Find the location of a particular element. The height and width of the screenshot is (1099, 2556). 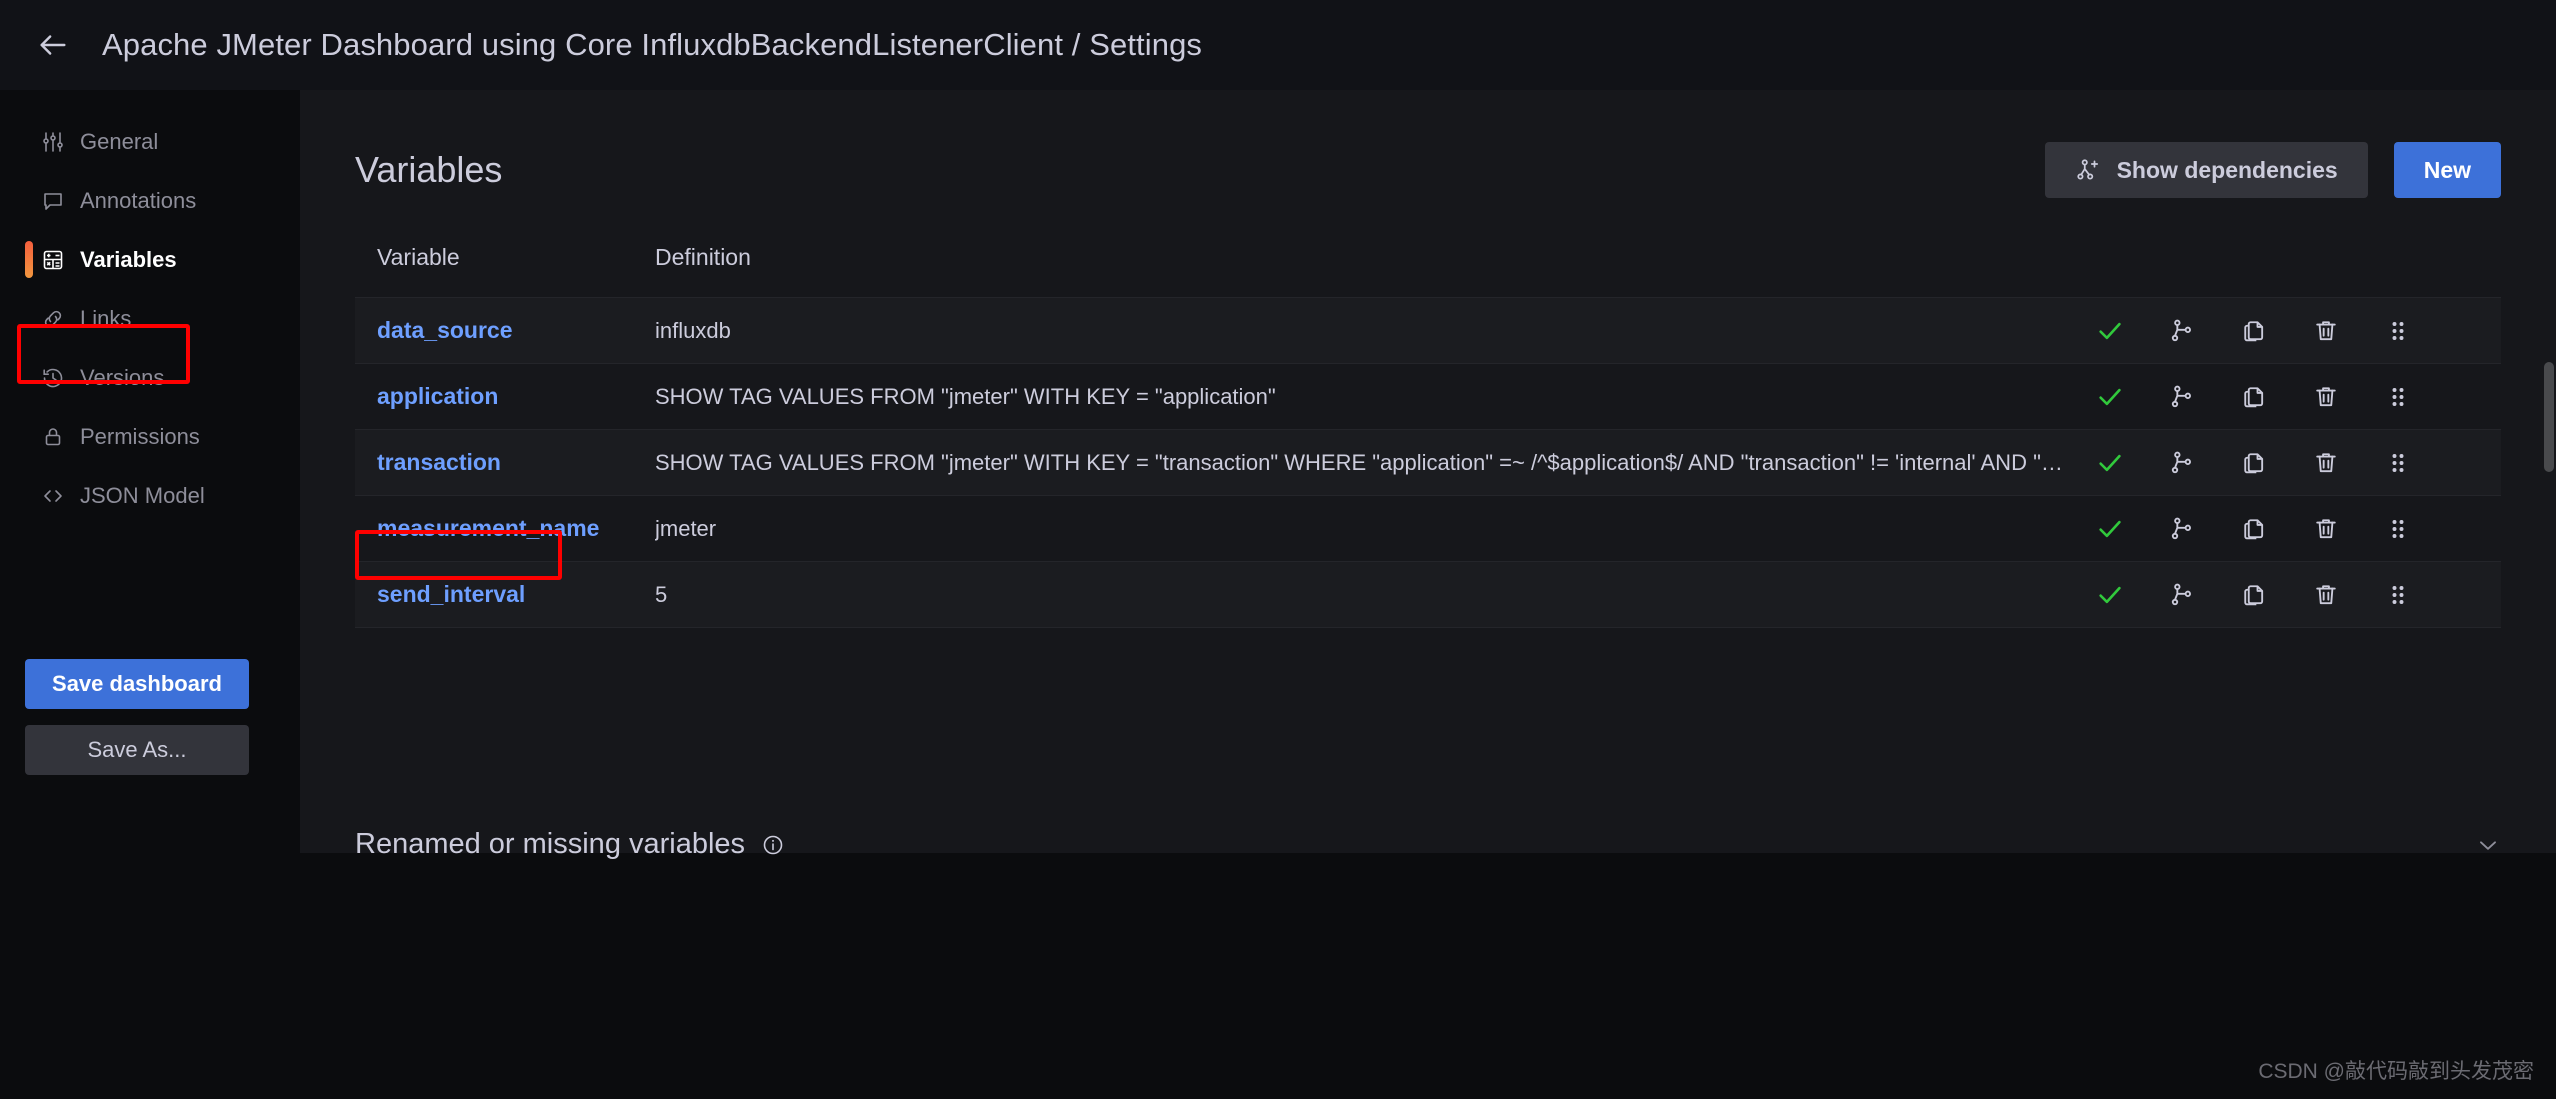

sidebar-item-variables: Variables is located at coordinates (150, 259).